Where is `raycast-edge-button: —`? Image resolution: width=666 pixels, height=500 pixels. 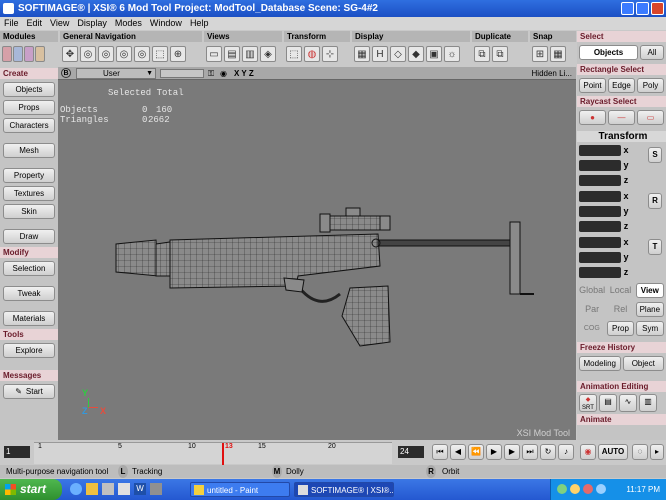
raycast-edge-button: — is located at coordinates (621, 117).